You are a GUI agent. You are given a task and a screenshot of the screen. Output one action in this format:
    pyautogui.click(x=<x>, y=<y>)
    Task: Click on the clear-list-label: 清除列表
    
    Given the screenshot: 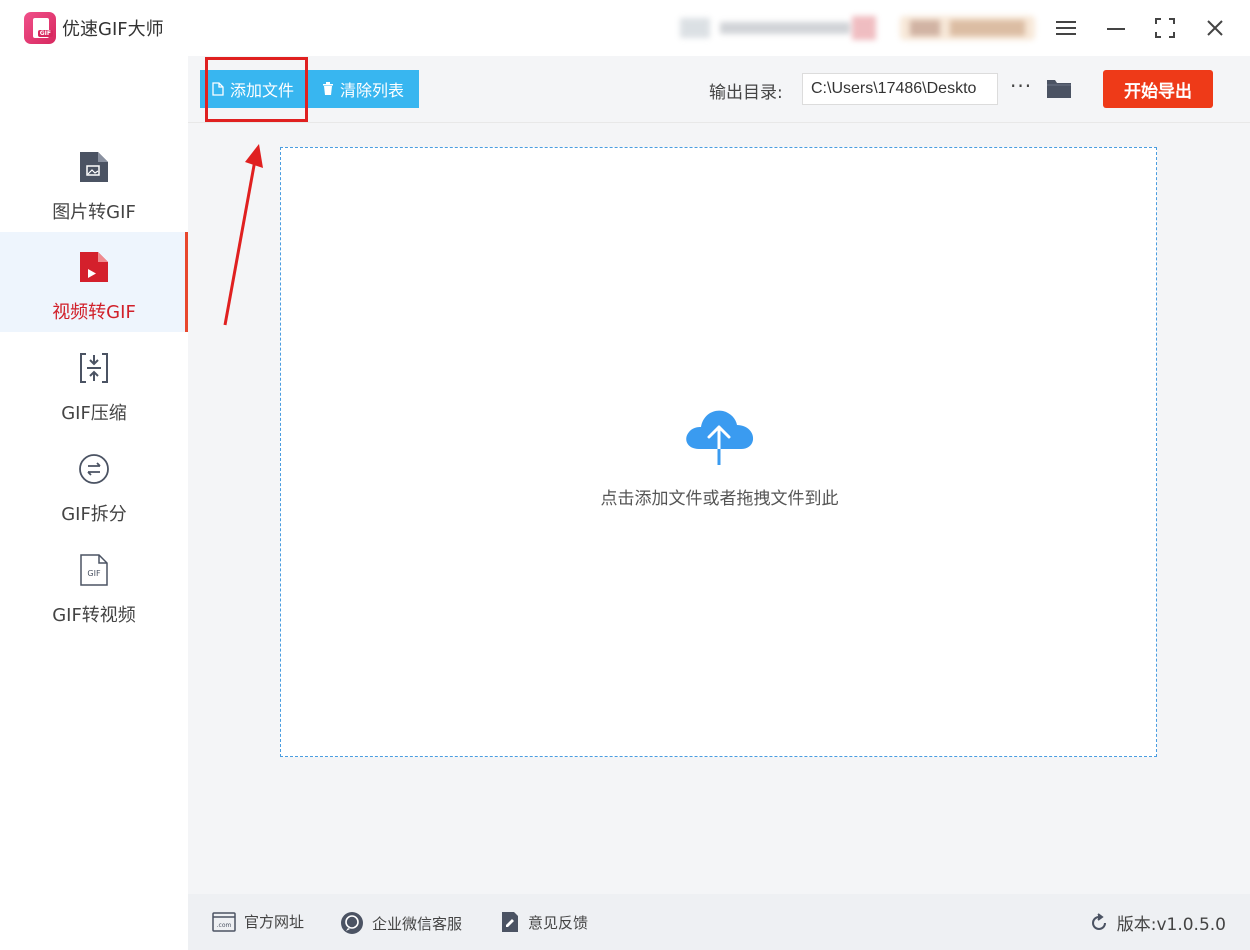 What is the action you would take?
    pyautogui.click(x=372, y=91)
    